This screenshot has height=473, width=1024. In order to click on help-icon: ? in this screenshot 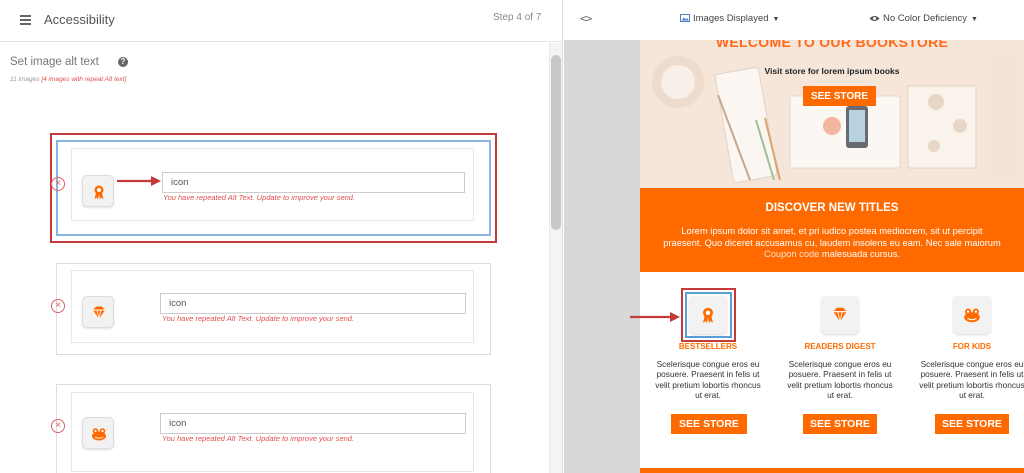, I will do `click(123, 62)`.